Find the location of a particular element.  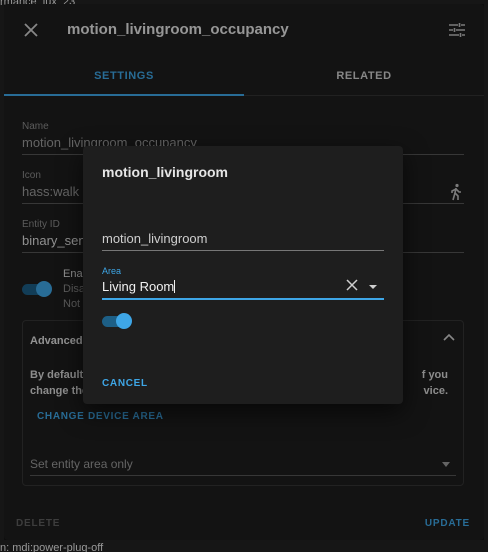

background-fragment-bottom: n: mdi:power-plug-off is located at coordinates (52, 547).